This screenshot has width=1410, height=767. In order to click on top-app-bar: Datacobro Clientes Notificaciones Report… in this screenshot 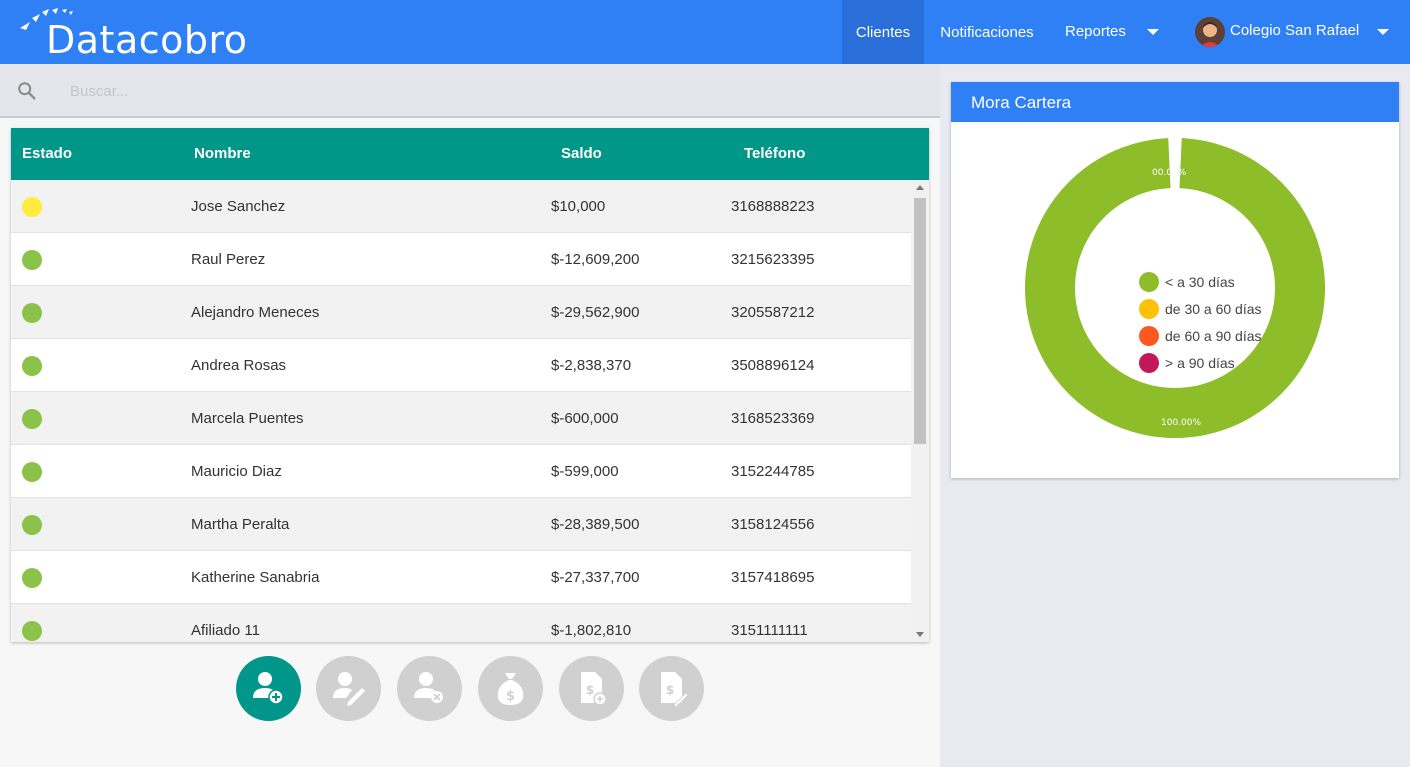, I will do `click(705, 32)`.